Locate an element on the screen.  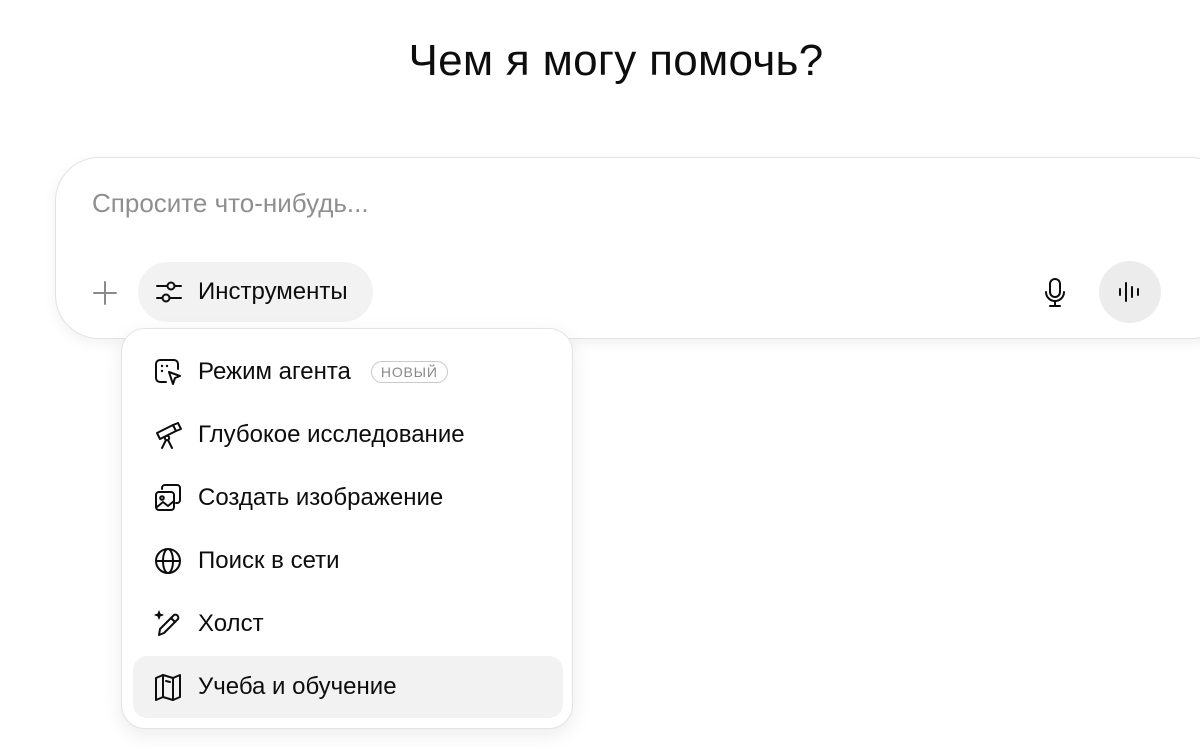
menu-item-canvas: Холст is located at coordinates (348, 624).